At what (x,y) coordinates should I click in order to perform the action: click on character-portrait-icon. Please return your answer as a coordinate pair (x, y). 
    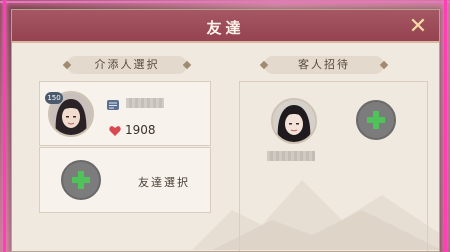
    Looking at the image, I should click on (294, 121).